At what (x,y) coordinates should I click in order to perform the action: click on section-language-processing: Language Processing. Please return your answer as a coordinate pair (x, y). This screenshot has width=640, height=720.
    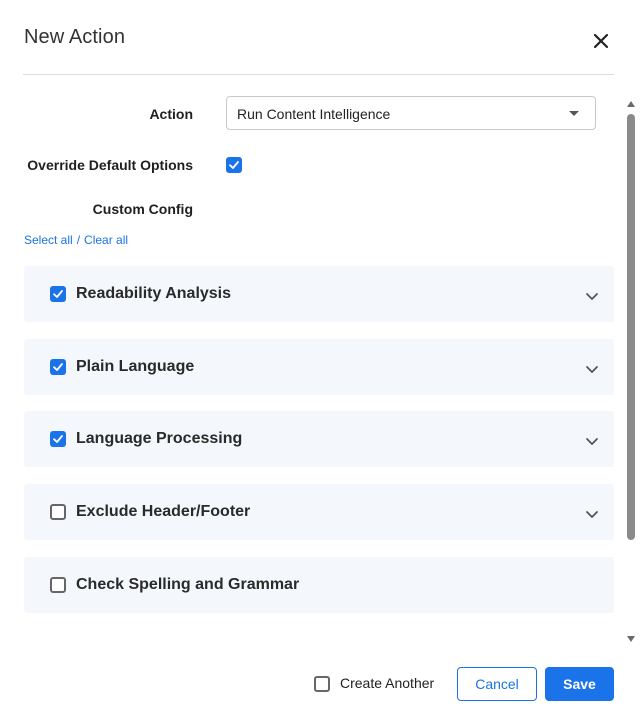
    Looking at the image, I should click on (319, 439).